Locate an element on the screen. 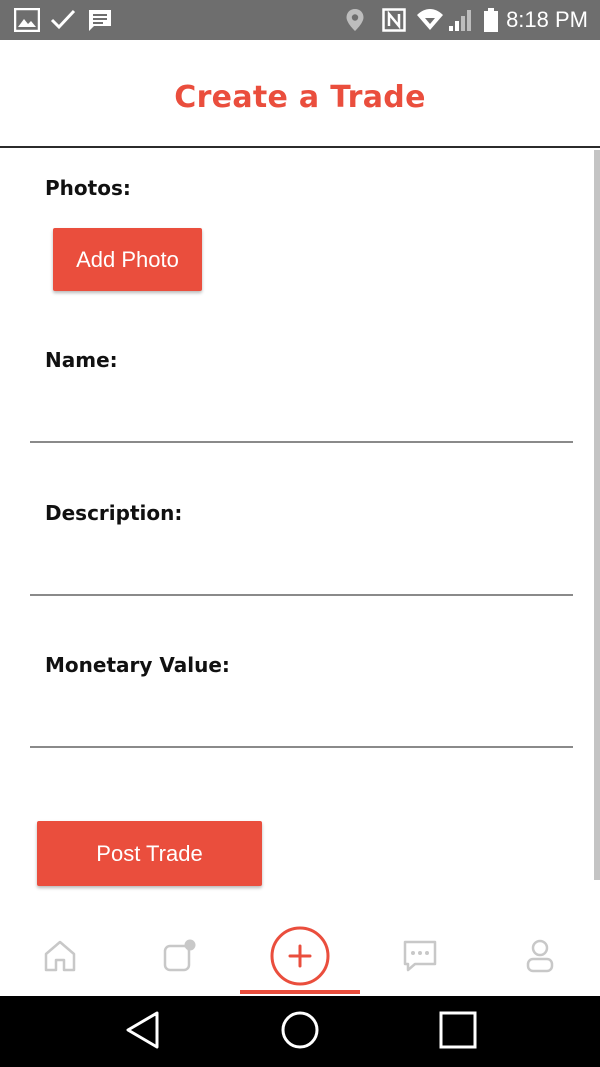  nav-item-create-trade is located at coordinates (300, 956).